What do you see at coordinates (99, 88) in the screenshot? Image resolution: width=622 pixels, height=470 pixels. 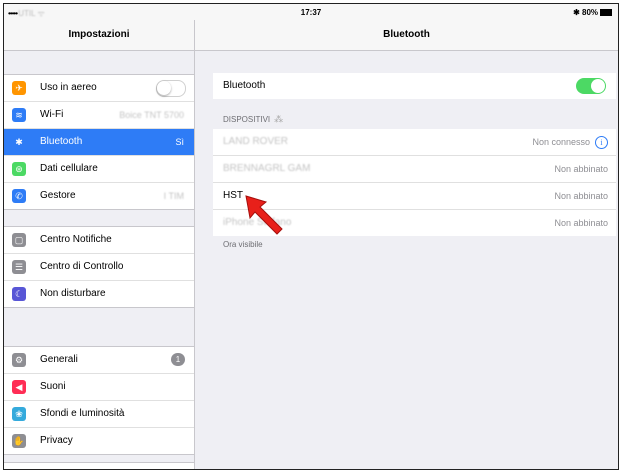 I see `sidebar-item-uso-in-aereo: ✈ Uso in aereo` at bounding box center [99, 88].